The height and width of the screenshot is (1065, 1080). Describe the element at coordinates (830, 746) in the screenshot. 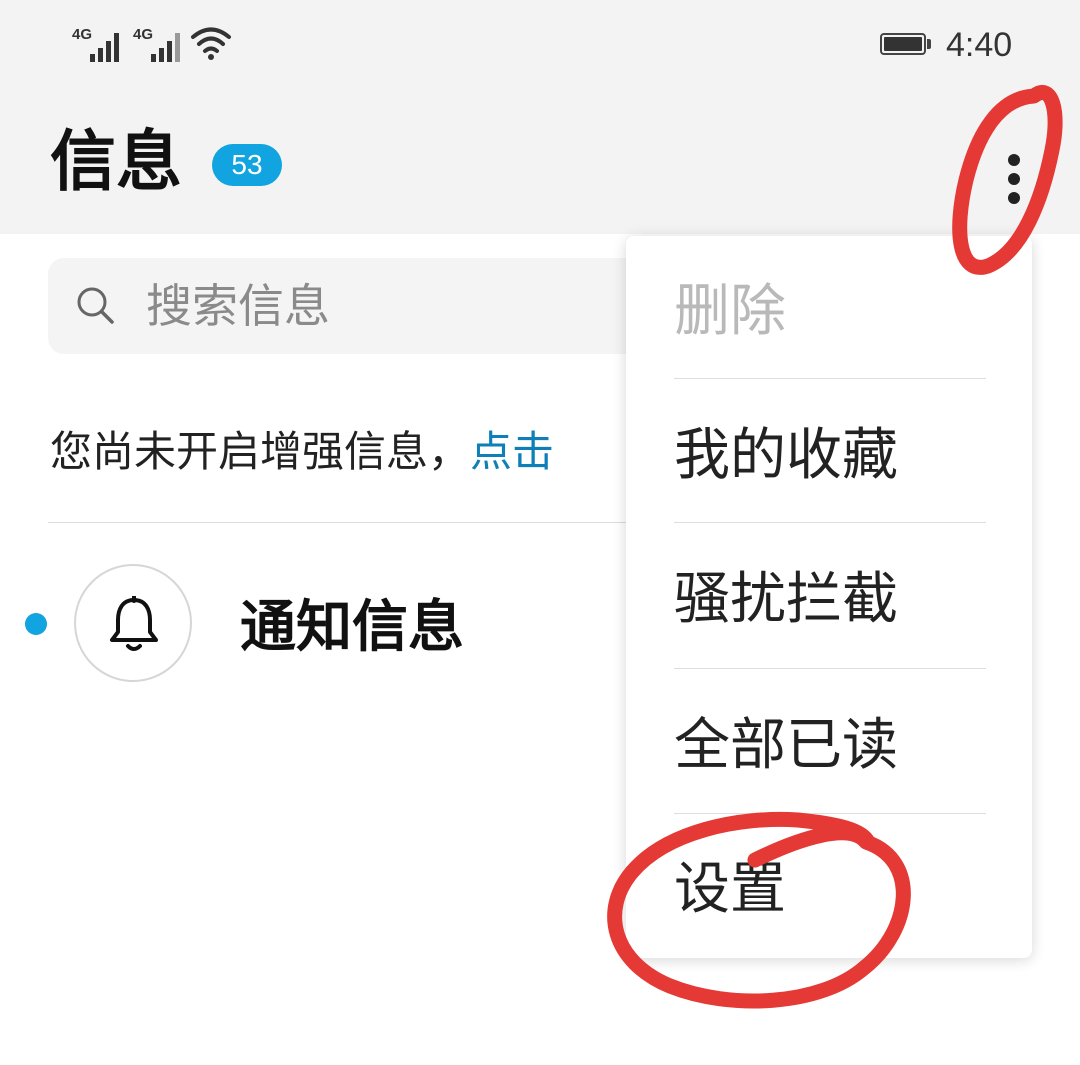

I see `menu-item-mark-all-read: 全部已读` at that location.